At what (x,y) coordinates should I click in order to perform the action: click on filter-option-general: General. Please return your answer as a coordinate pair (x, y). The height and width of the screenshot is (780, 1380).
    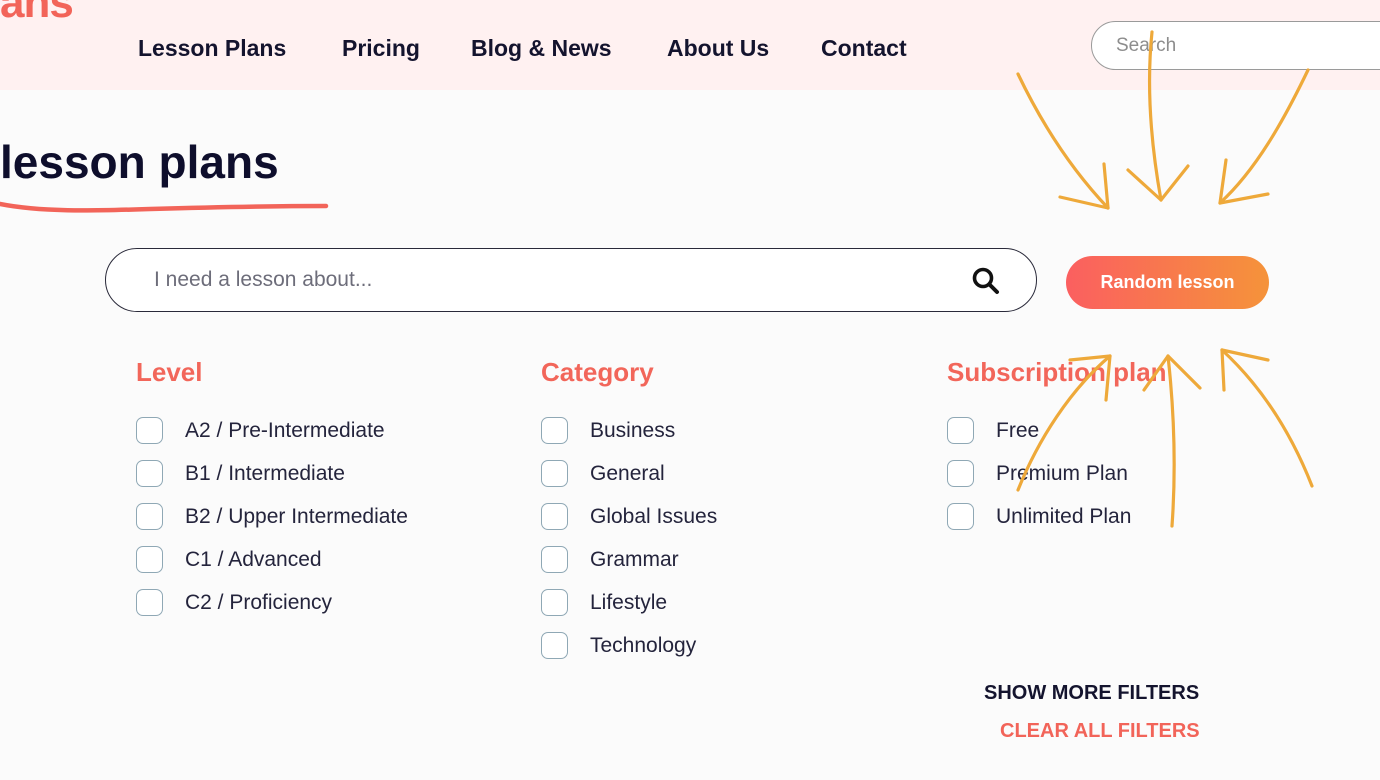
    Looking at the image, I should click on (629, 473).